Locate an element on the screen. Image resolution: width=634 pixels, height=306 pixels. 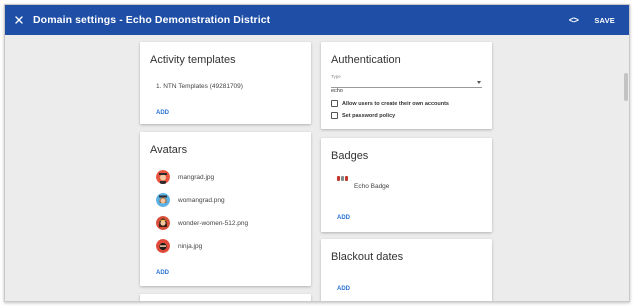
add-template-button: ADD is located at coordinates (162, 113).